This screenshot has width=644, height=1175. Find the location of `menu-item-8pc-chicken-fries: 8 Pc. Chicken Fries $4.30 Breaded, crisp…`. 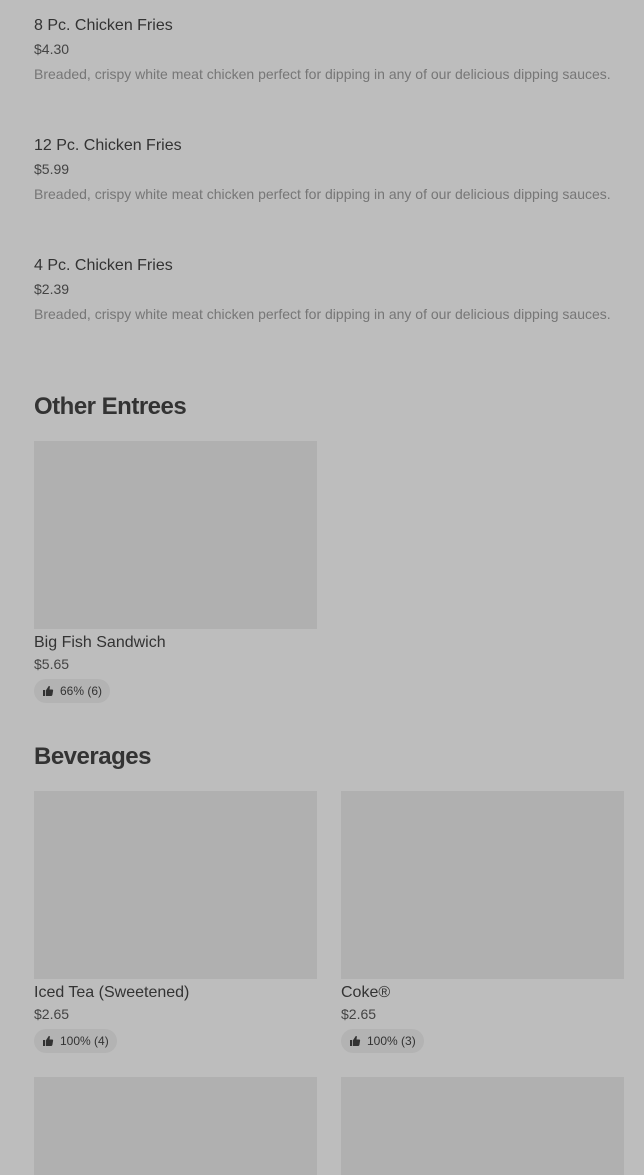

menu-item-8pc-chicken-fries: 8 Pc. Chicken Fries $4.30 Breaded, crisp… is located at coordinates (324, 50).